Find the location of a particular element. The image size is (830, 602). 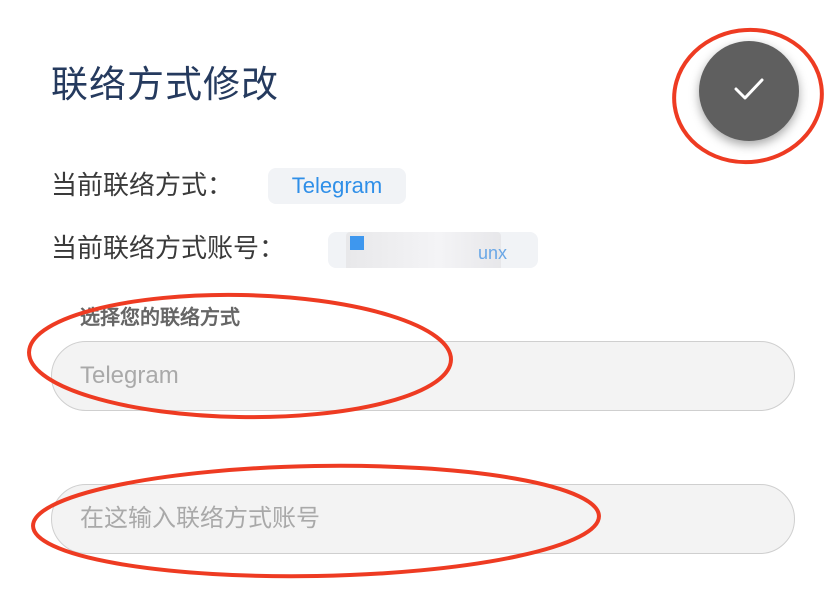

contact-type-select: Telegram is located at coordinates (423, 376).